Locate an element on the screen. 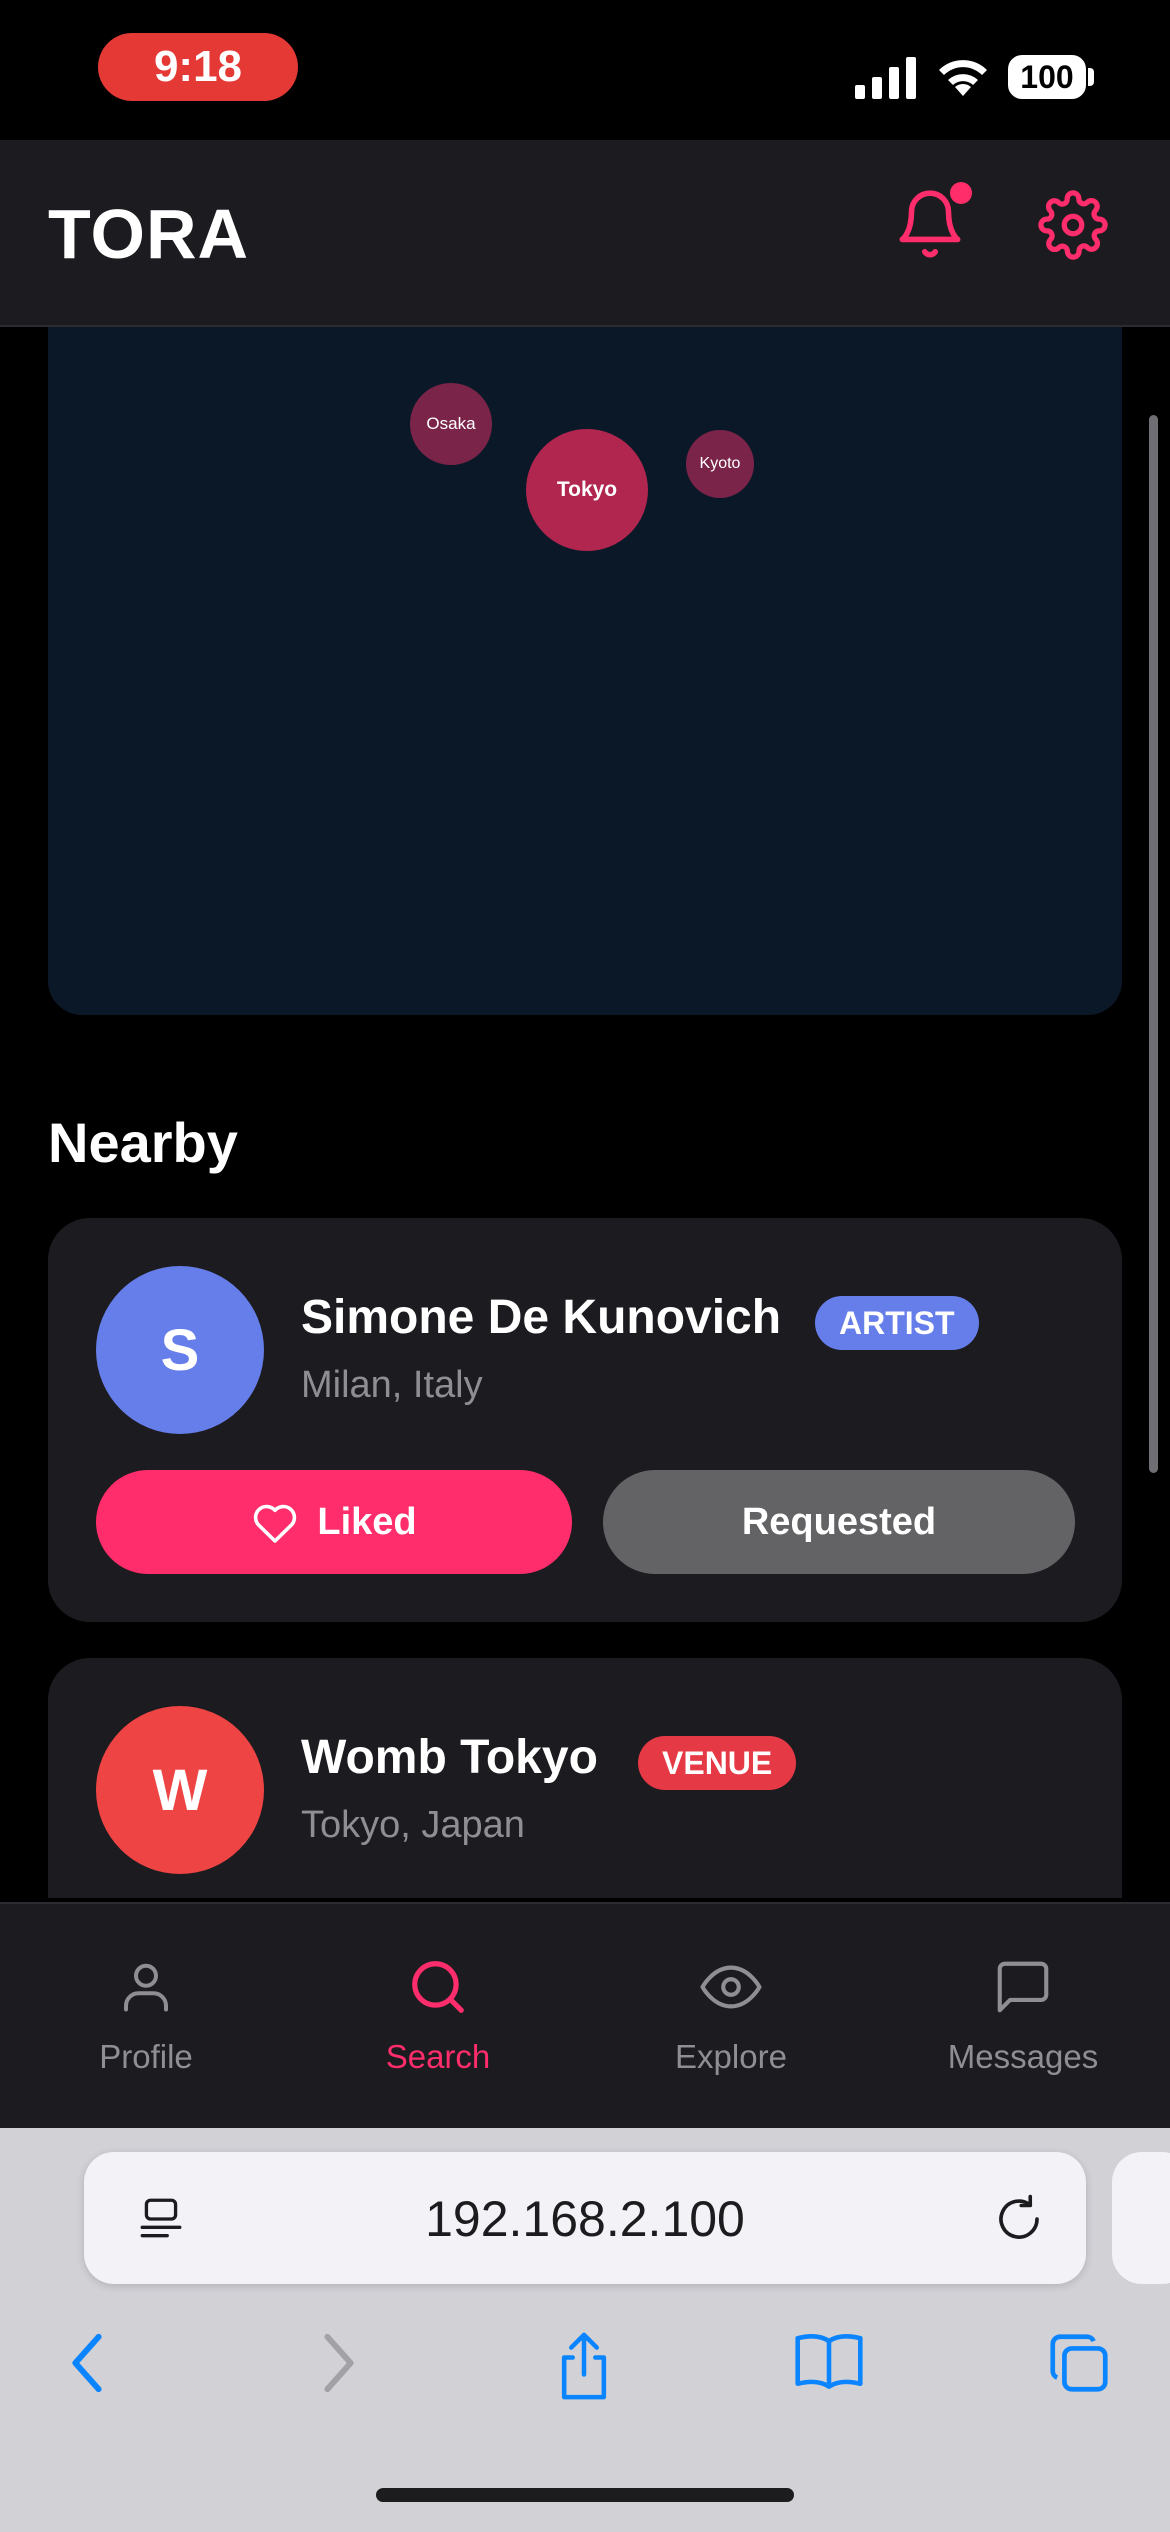 This screenshot has width=1170, height=2532. wifi-icon is located at coordinates (963, 78).